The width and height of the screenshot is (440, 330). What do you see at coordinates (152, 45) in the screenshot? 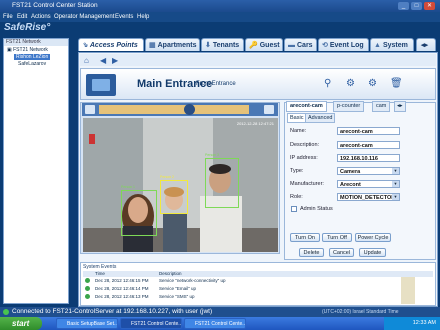
I see `apartment-icon: ▦` at bounding box center [152, 45].